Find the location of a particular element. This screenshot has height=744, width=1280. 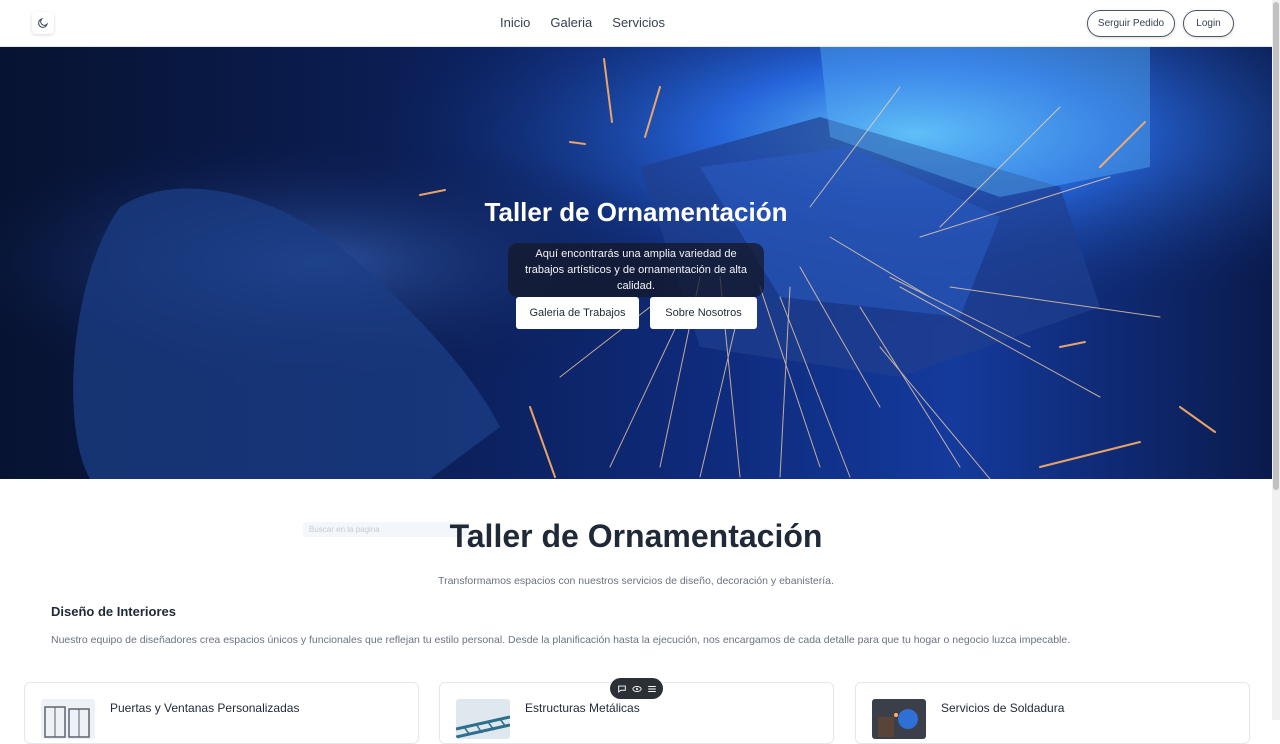

about-us-button: Sobre Nosotros is located at coordinates (703, 313).